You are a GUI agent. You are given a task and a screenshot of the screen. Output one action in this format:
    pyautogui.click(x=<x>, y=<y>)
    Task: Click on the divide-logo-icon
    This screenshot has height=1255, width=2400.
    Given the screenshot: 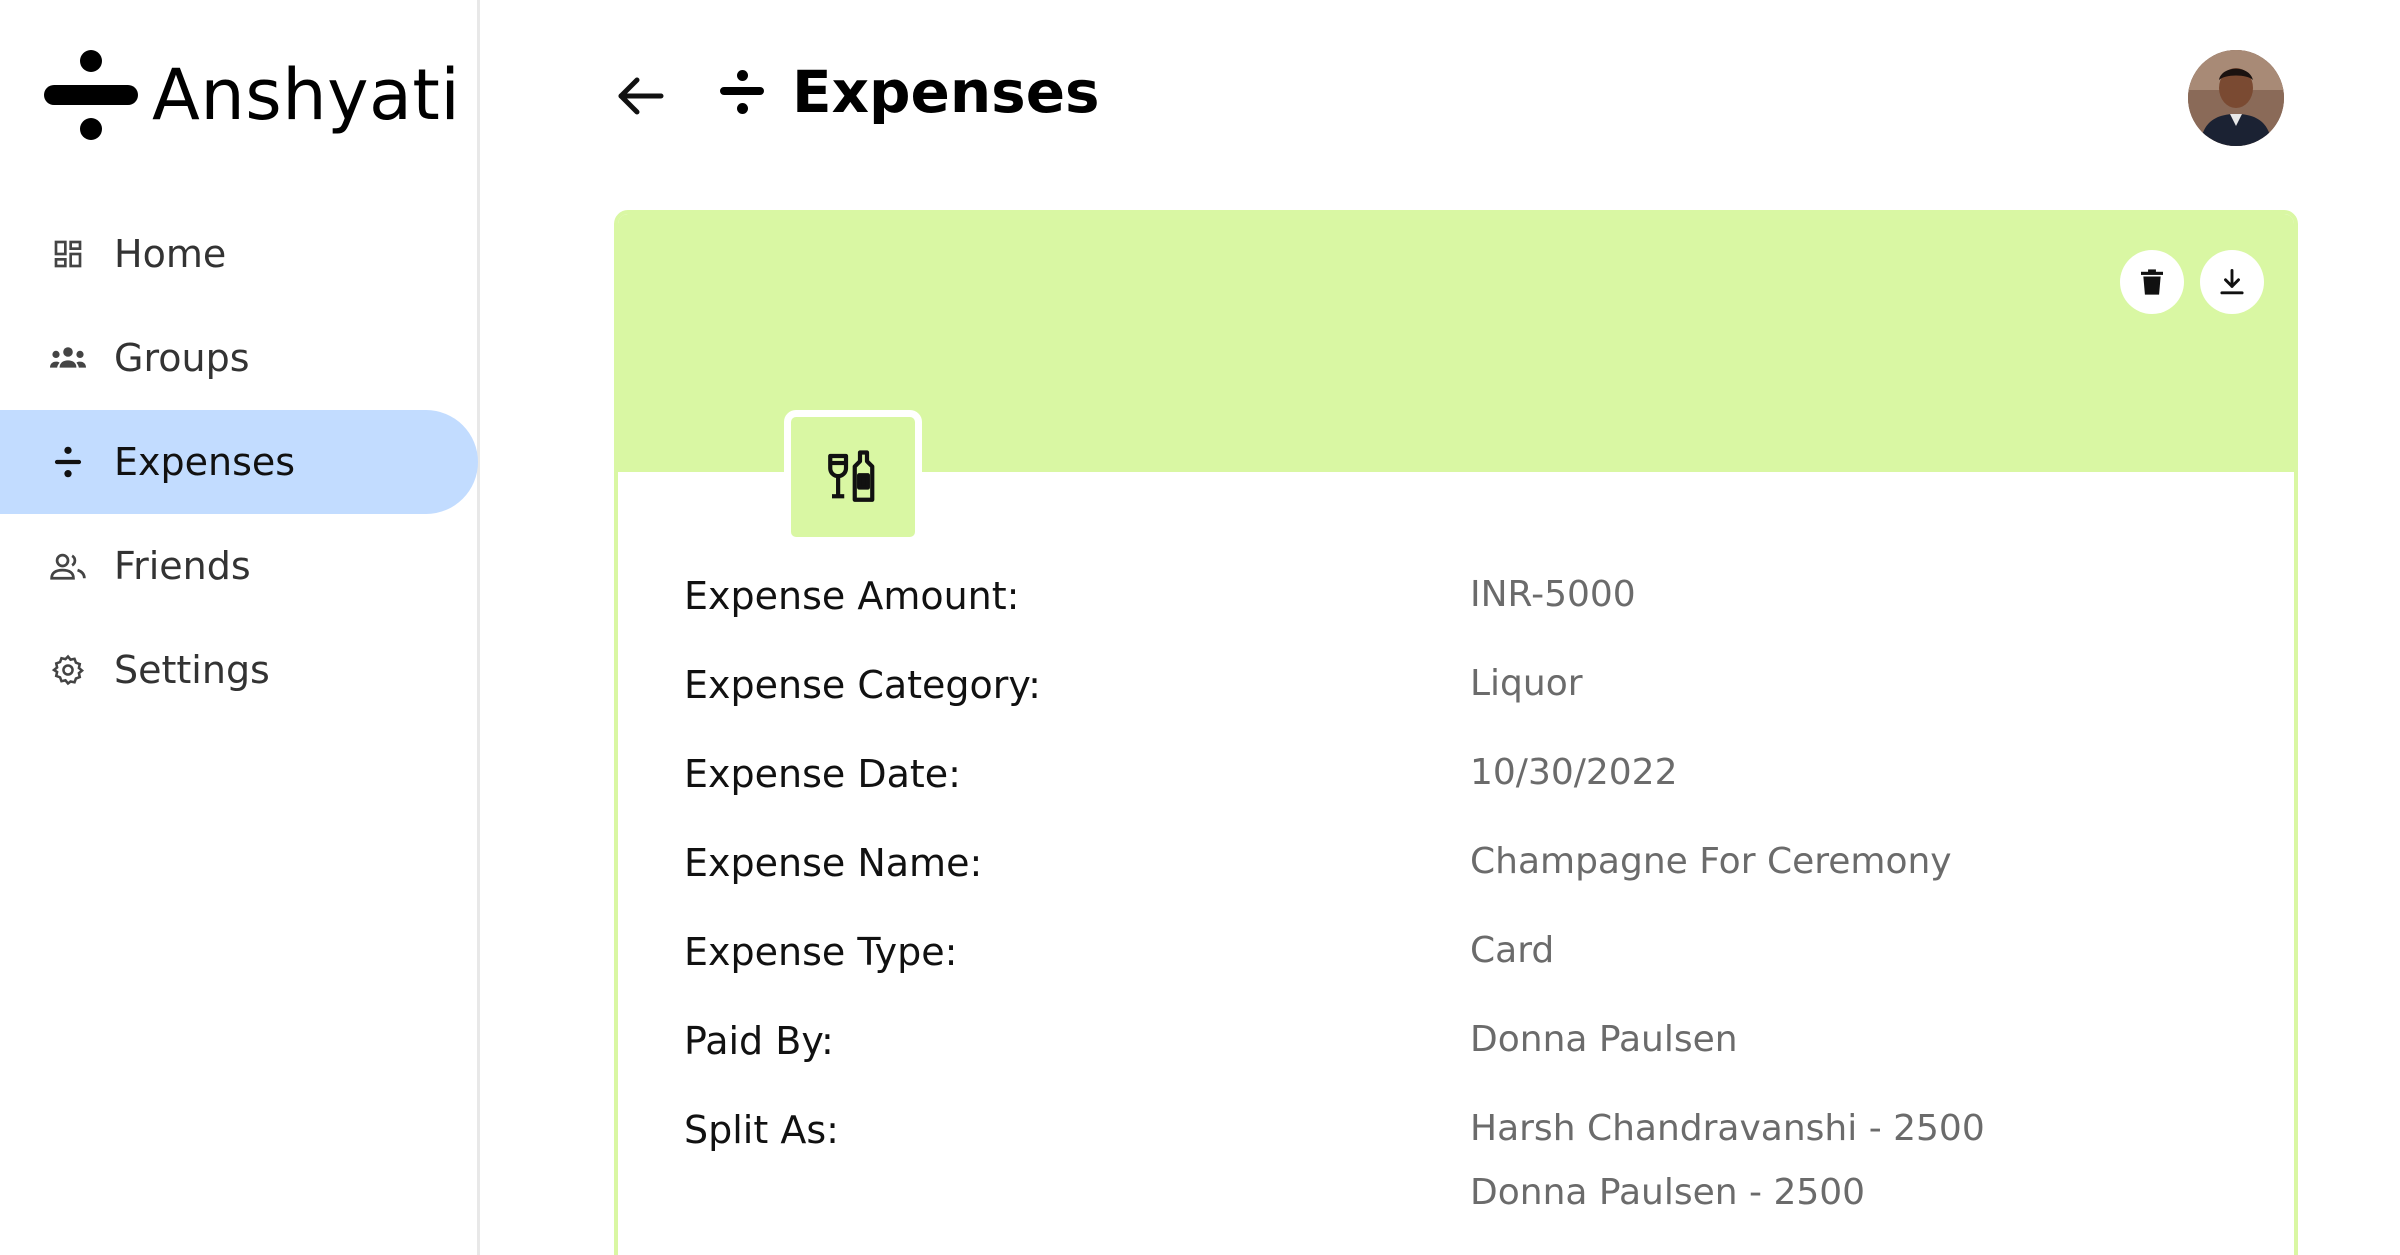 What is the action you would take?
    pyautogui.click(x=91, y=95)
    